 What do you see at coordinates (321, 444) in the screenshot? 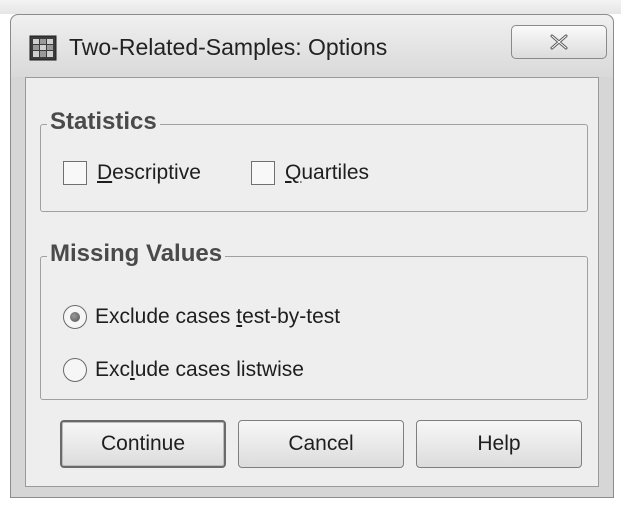
I see `cancel-button: Cancel` at bounding box center [321, 444].